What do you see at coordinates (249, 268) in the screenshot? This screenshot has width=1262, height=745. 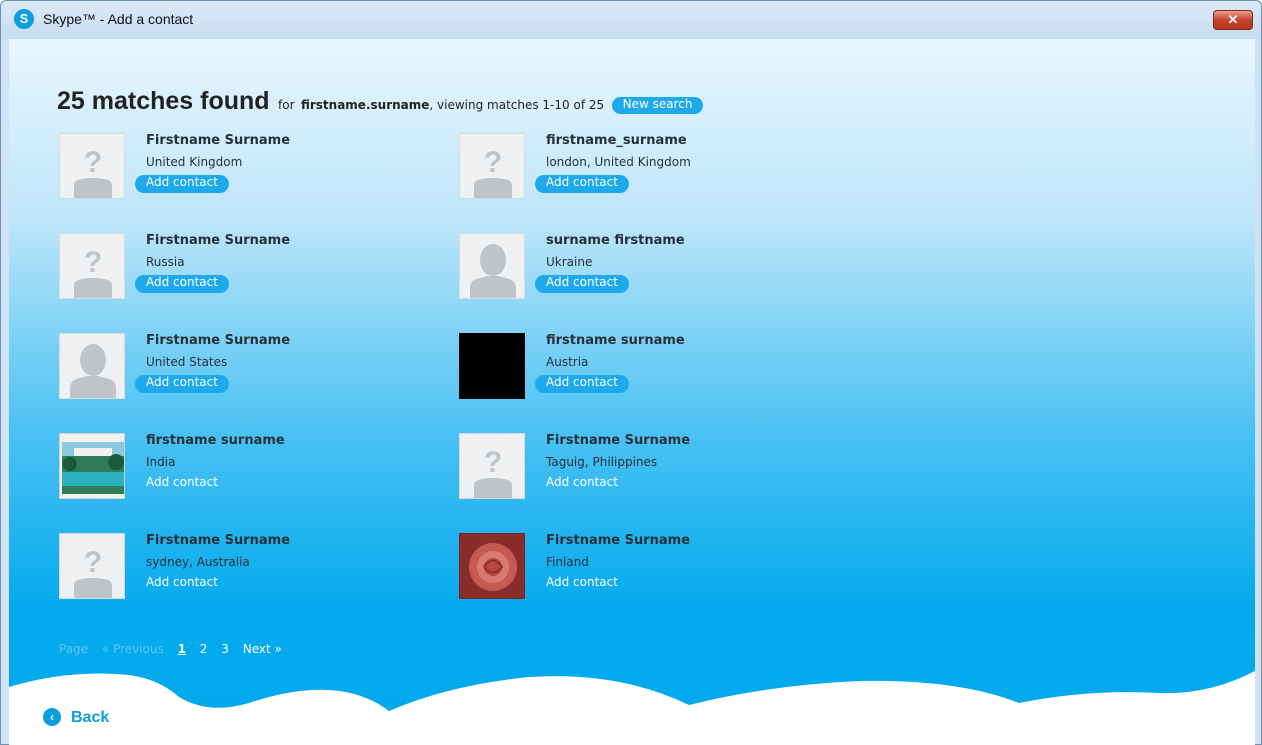 I see `contact-card: ? Firstname Surname Russia Add contact` at bounding box center [249, 268].